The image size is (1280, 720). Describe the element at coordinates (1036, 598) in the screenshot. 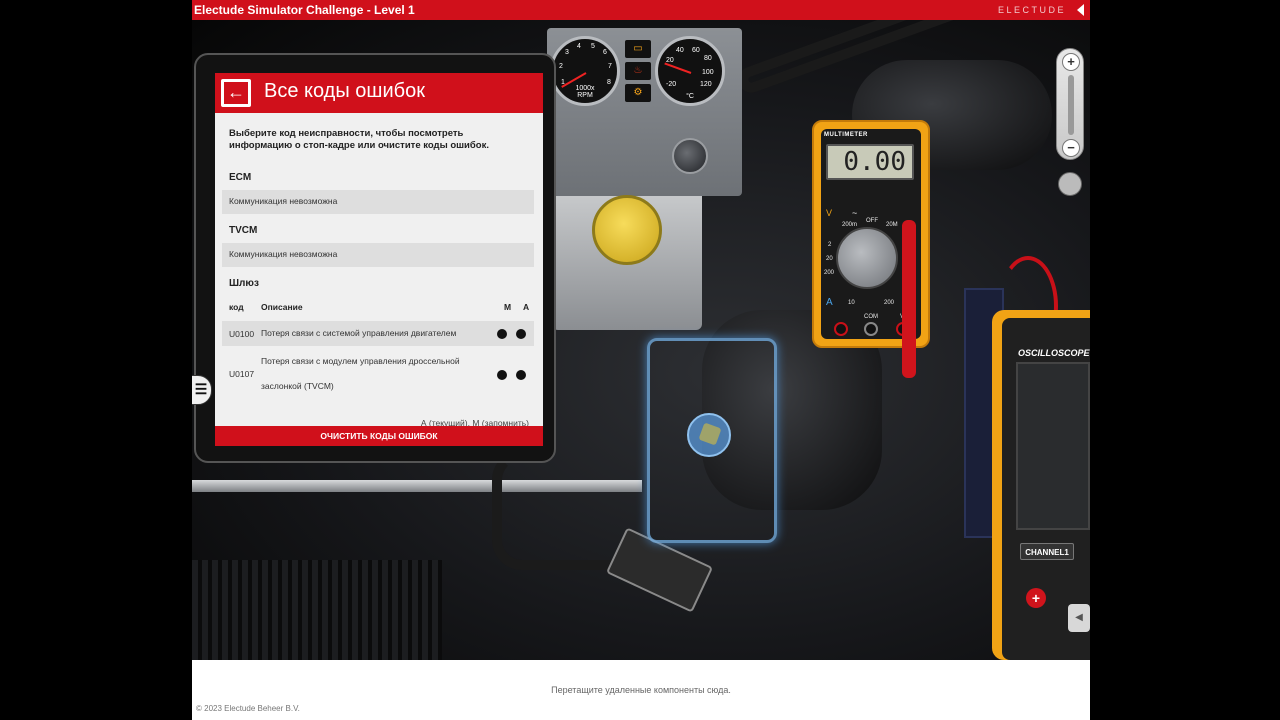

I see `scope-plus-button: +` at that location.